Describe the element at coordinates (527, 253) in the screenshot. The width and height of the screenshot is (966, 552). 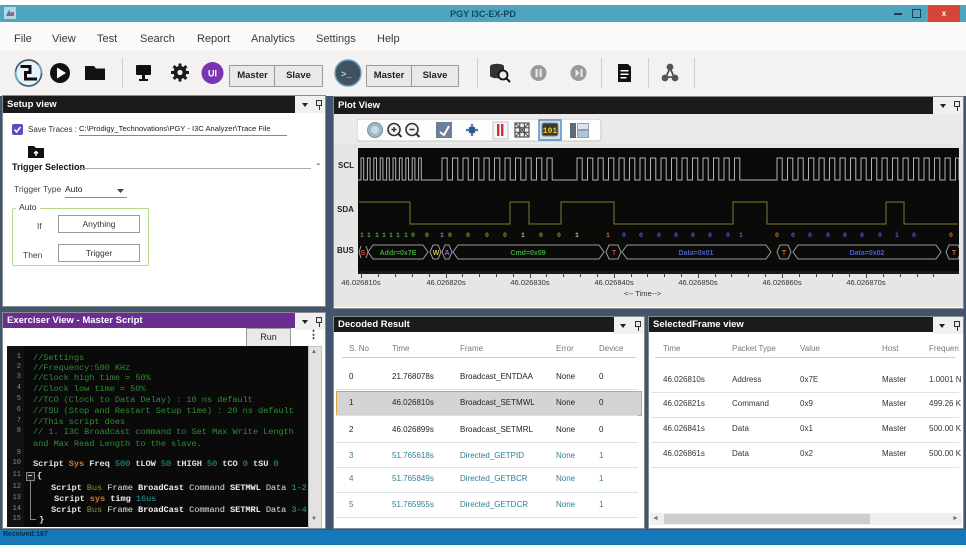
I see `svg-text: Cmd=0x09` at that location.